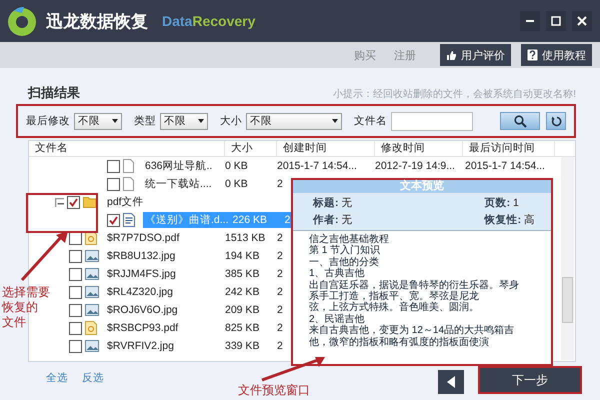 The image size is (600, 400). What do you see at coordinates (345, 250) in the screenshot?
I see `preview-text-line: 第 1 节入门知识` at bounding box center [345, 250].